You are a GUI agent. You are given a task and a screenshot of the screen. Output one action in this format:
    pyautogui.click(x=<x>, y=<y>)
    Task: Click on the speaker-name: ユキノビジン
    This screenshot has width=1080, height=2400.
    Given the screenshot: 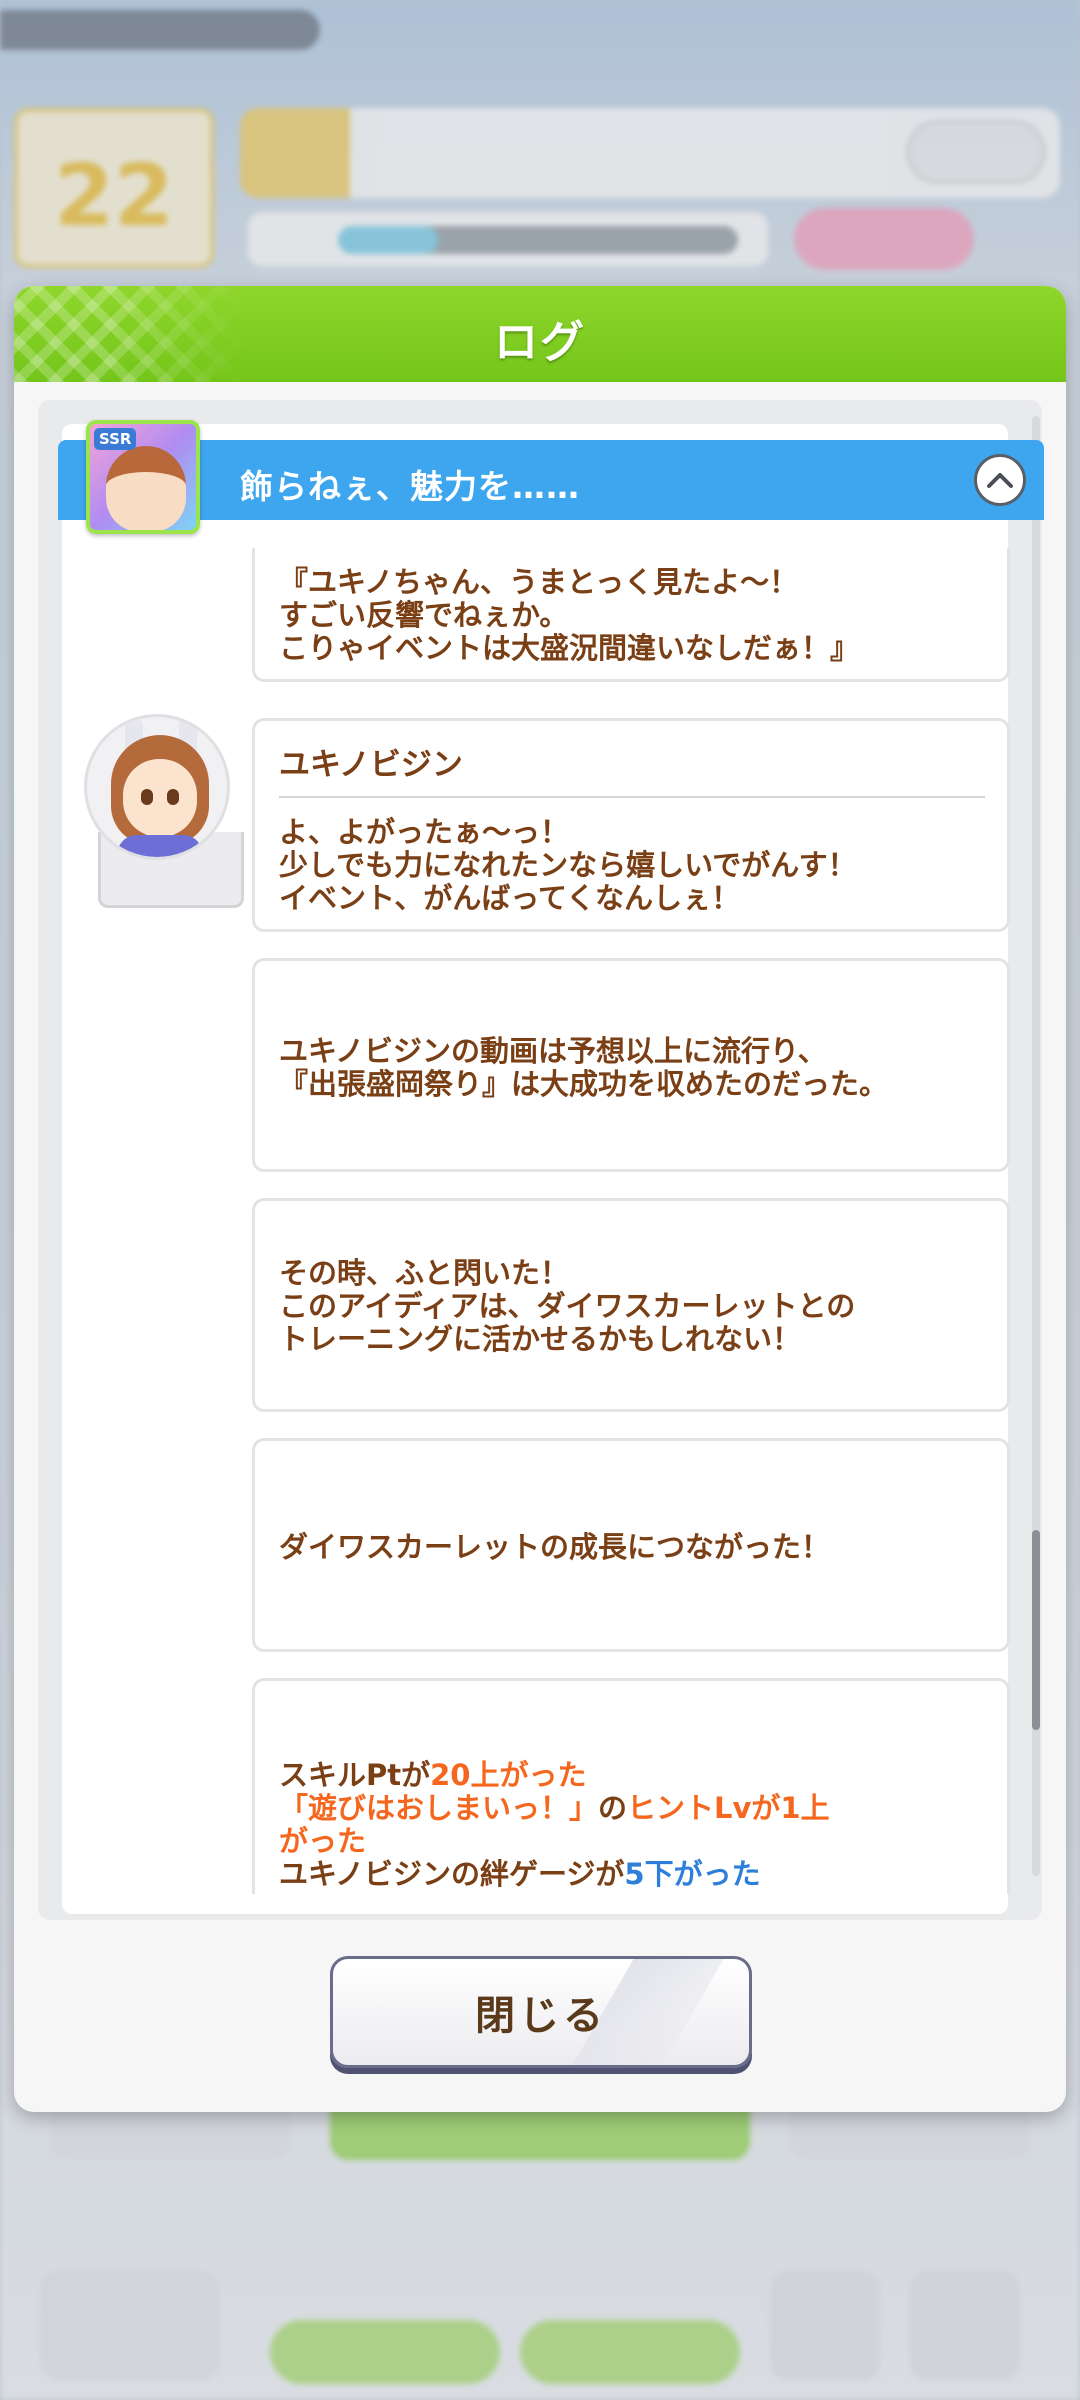 What is the action you would take?
    pyautogui.click(x=371, y=765)
    